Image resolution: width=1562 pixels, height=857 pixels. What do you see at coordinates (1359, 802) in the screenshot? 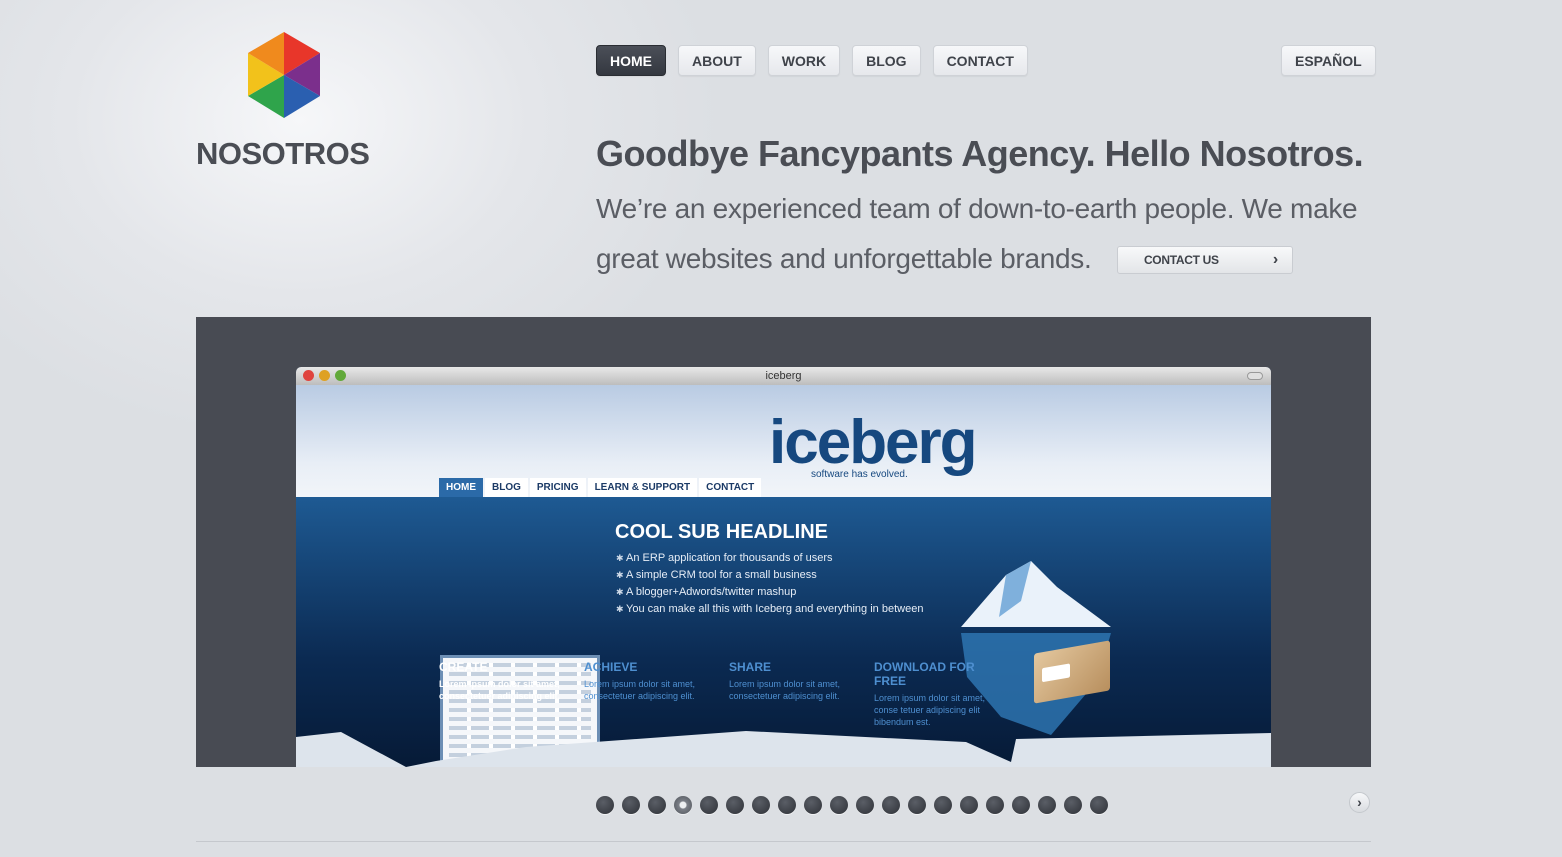
I see `next-slide-button: ›` at bounding box center [1359, 802].